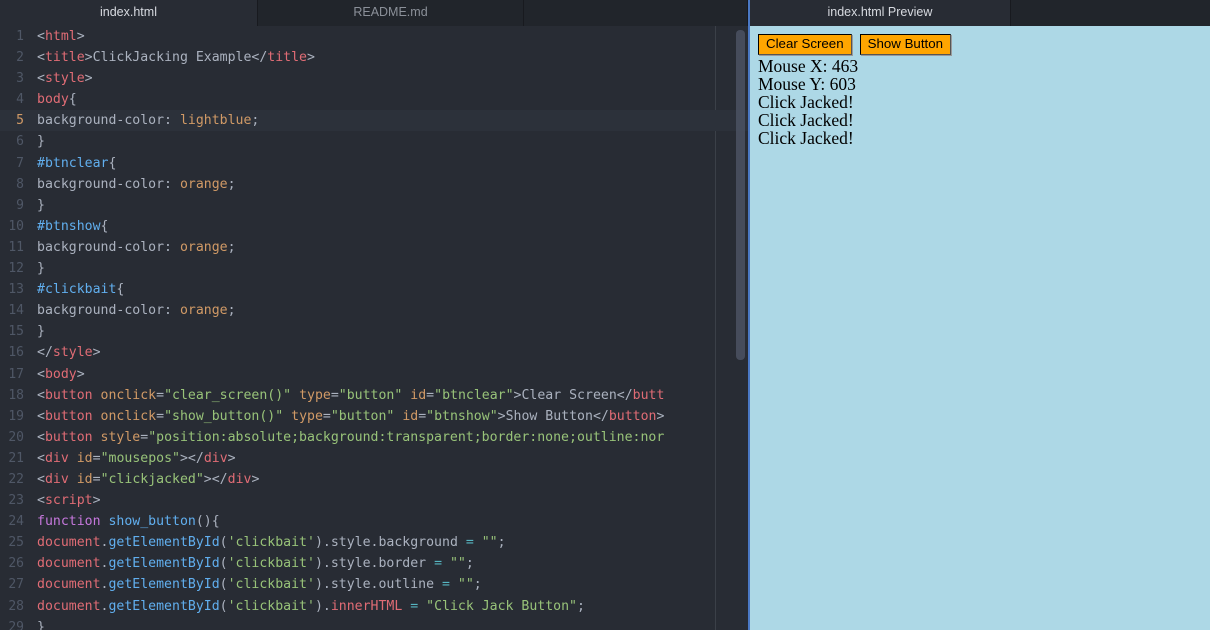  Describe the element at coordinates (806, 102) in the screenshot. I see `preview-output-line: Click Jacked!` at that location.